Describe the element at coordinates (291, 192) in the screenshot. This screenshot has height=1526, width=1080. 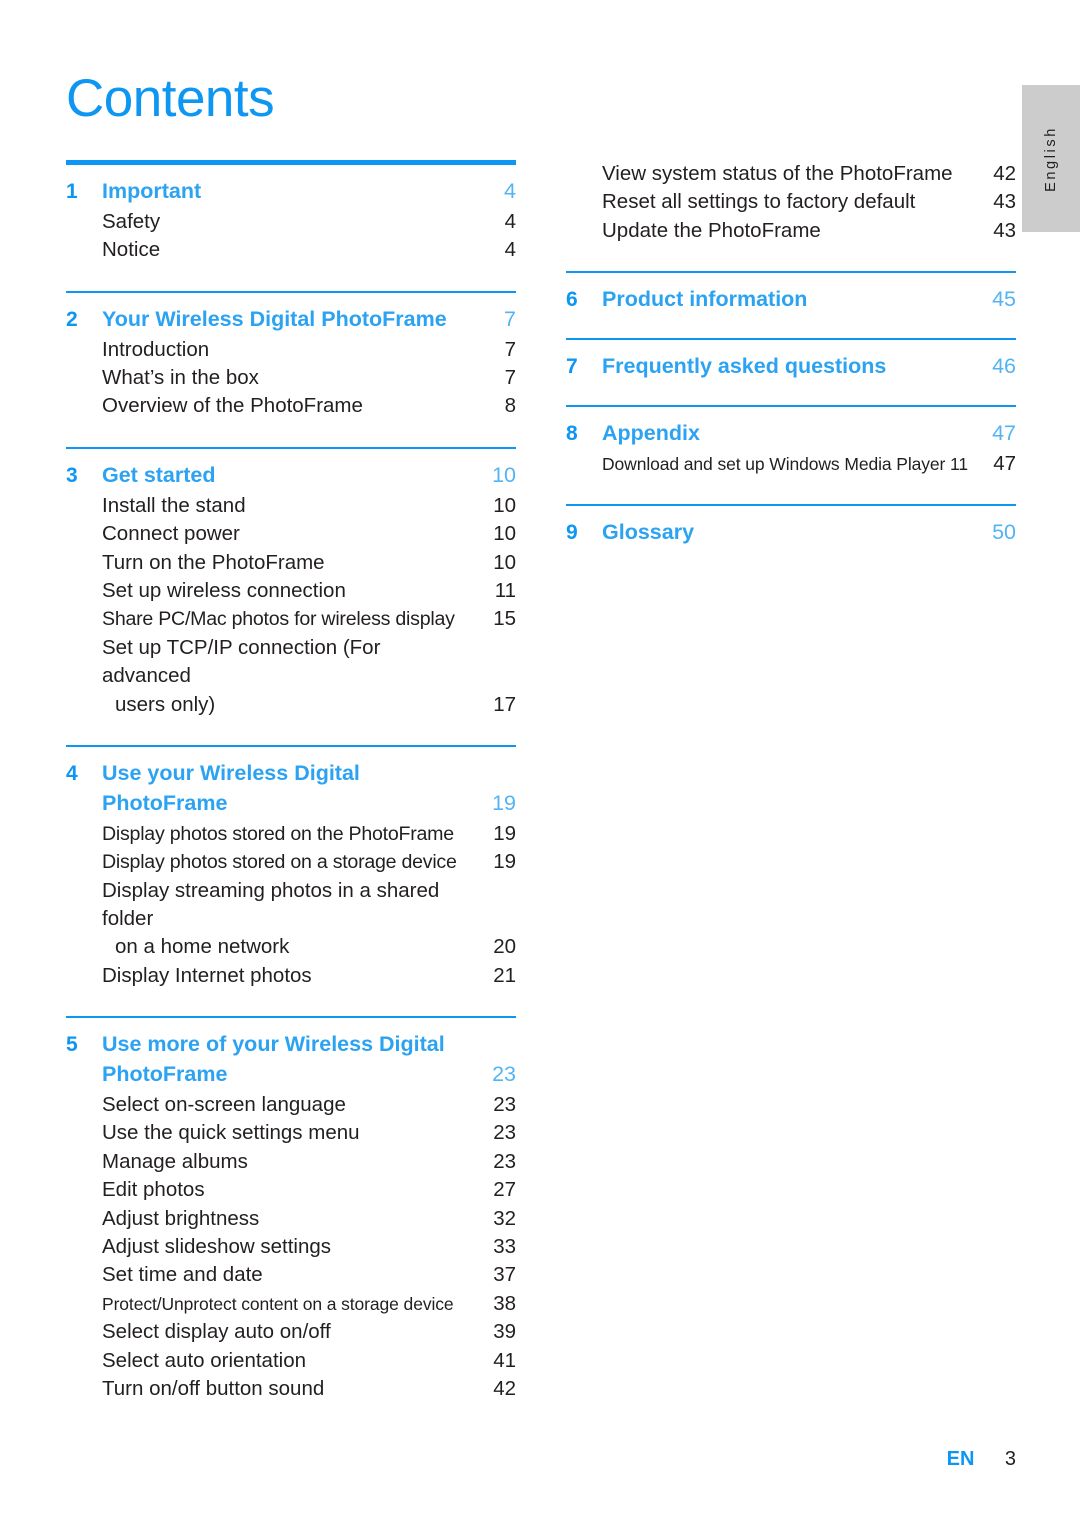
I see `toc-chapter-row: 1 Important 4` at that location.